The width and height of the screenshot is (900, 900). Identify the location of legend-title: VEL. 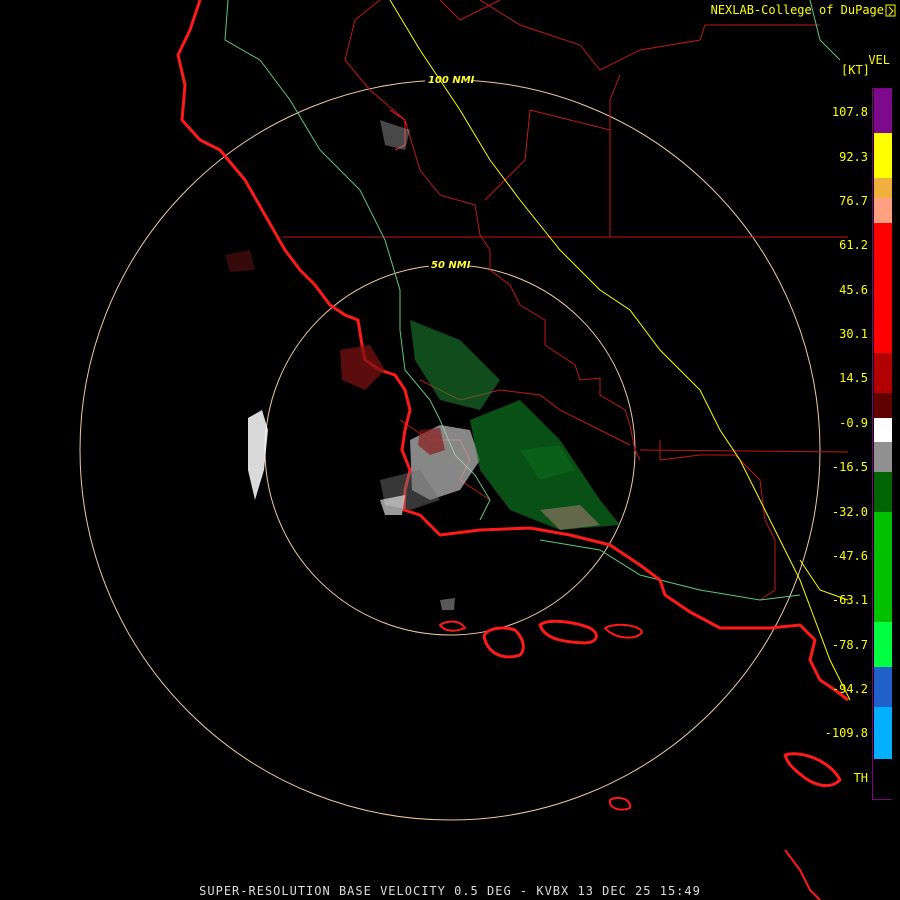
(879, 60).